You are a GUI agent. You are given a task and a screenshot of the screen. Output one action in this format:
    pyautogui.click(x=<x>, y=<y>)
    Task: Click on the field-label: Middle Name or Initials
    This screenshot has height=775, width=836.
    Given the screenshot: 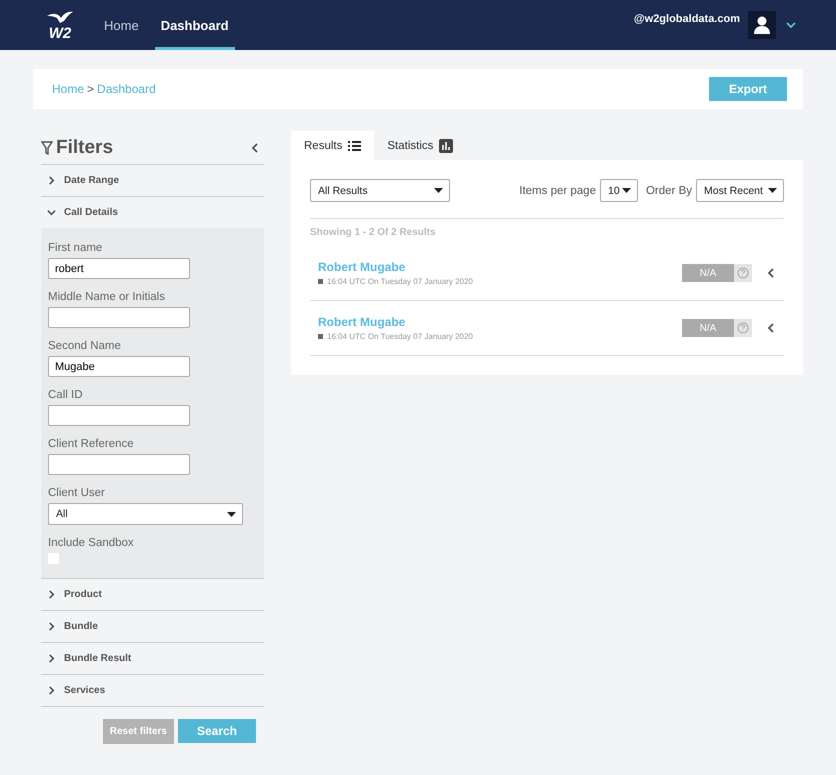 What is the action you would take?
    pyautogui.click(x=107, y=297)
    